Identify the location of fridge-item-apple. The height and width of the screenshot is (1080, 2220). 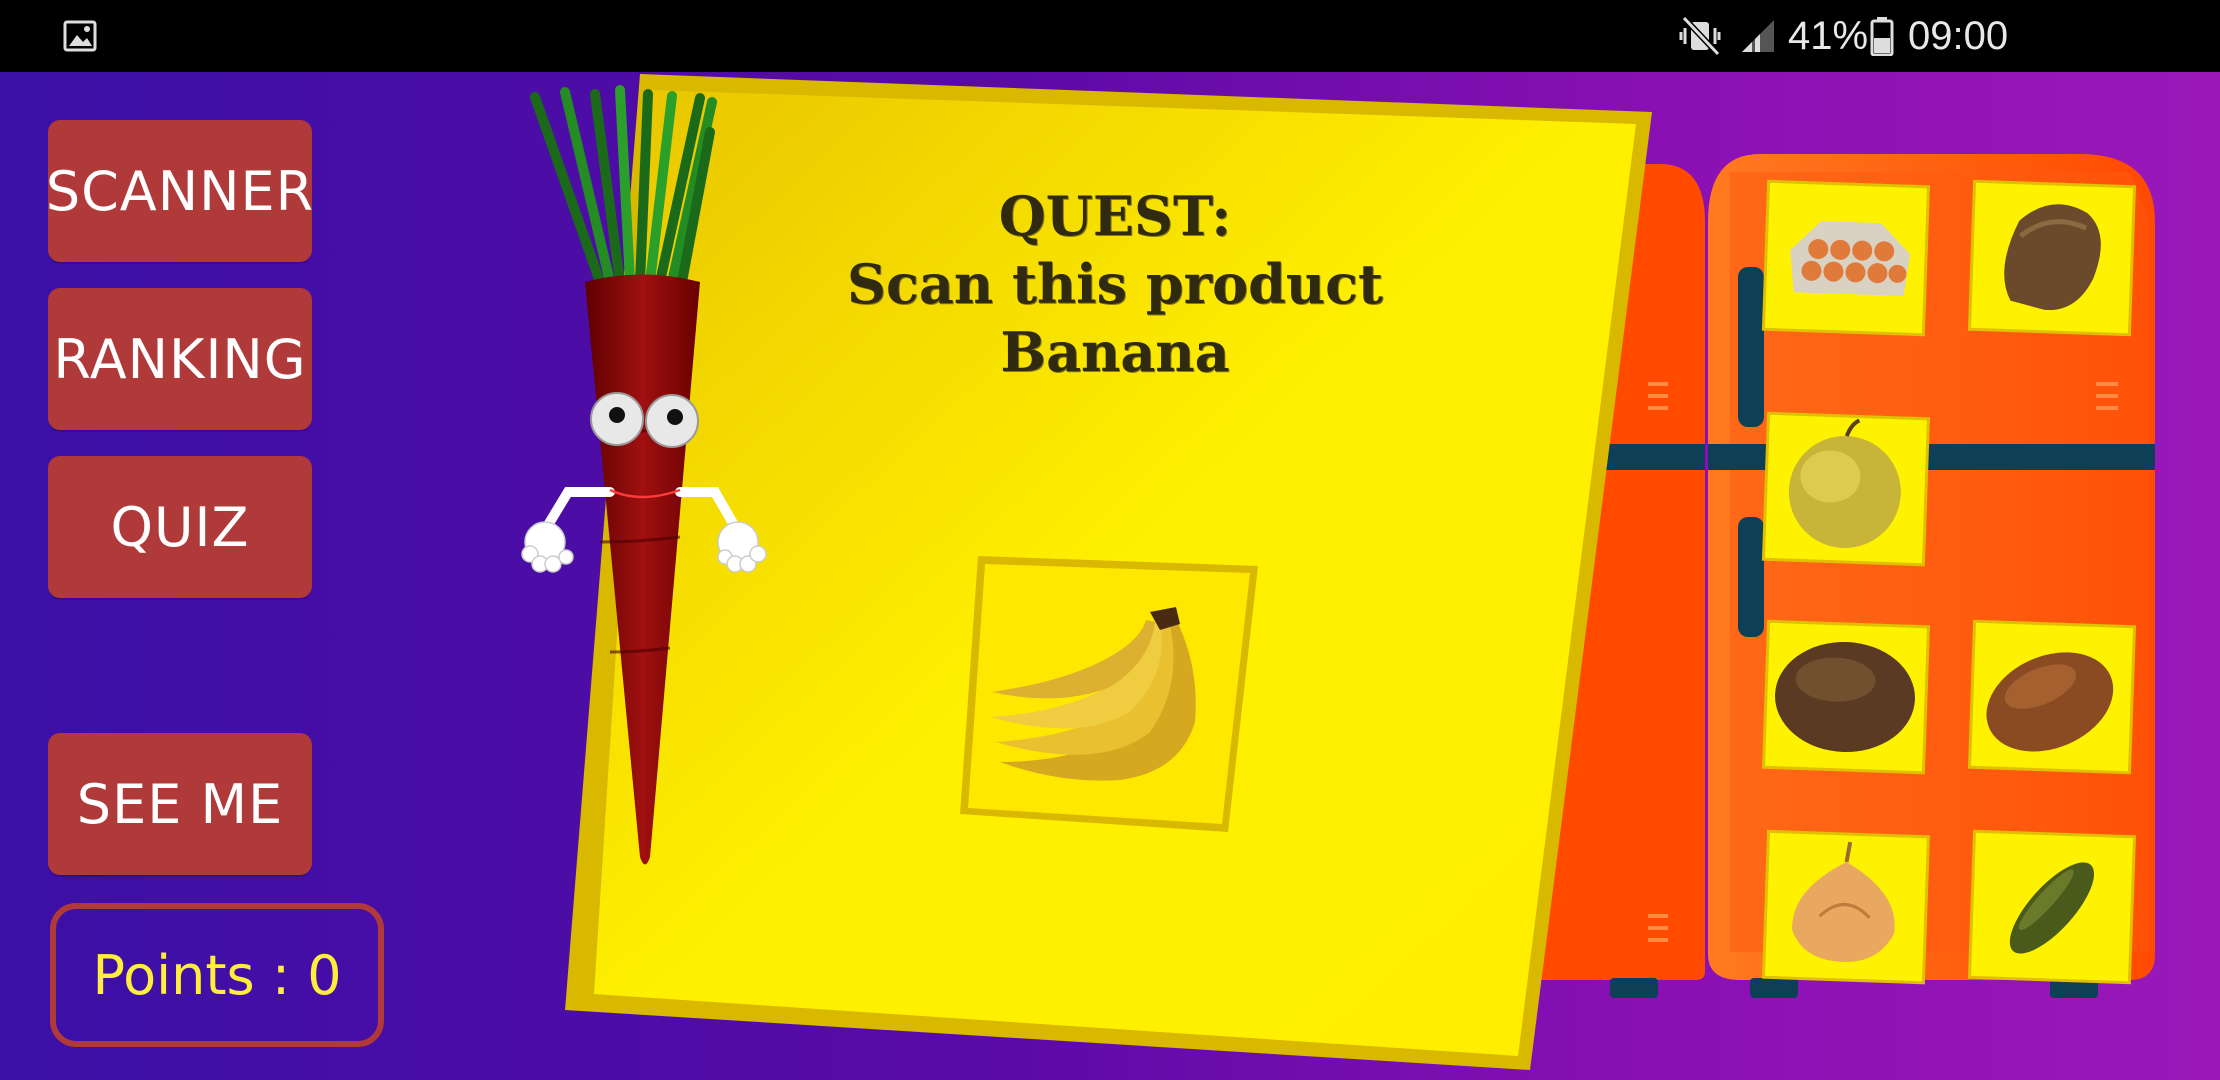
(1846, 489).